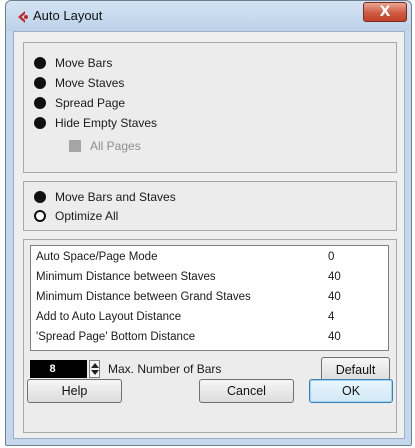 The width and height of the screenshot is (415, 448). I want to click on option-move-bars: Move Bars, so click(73, 63).